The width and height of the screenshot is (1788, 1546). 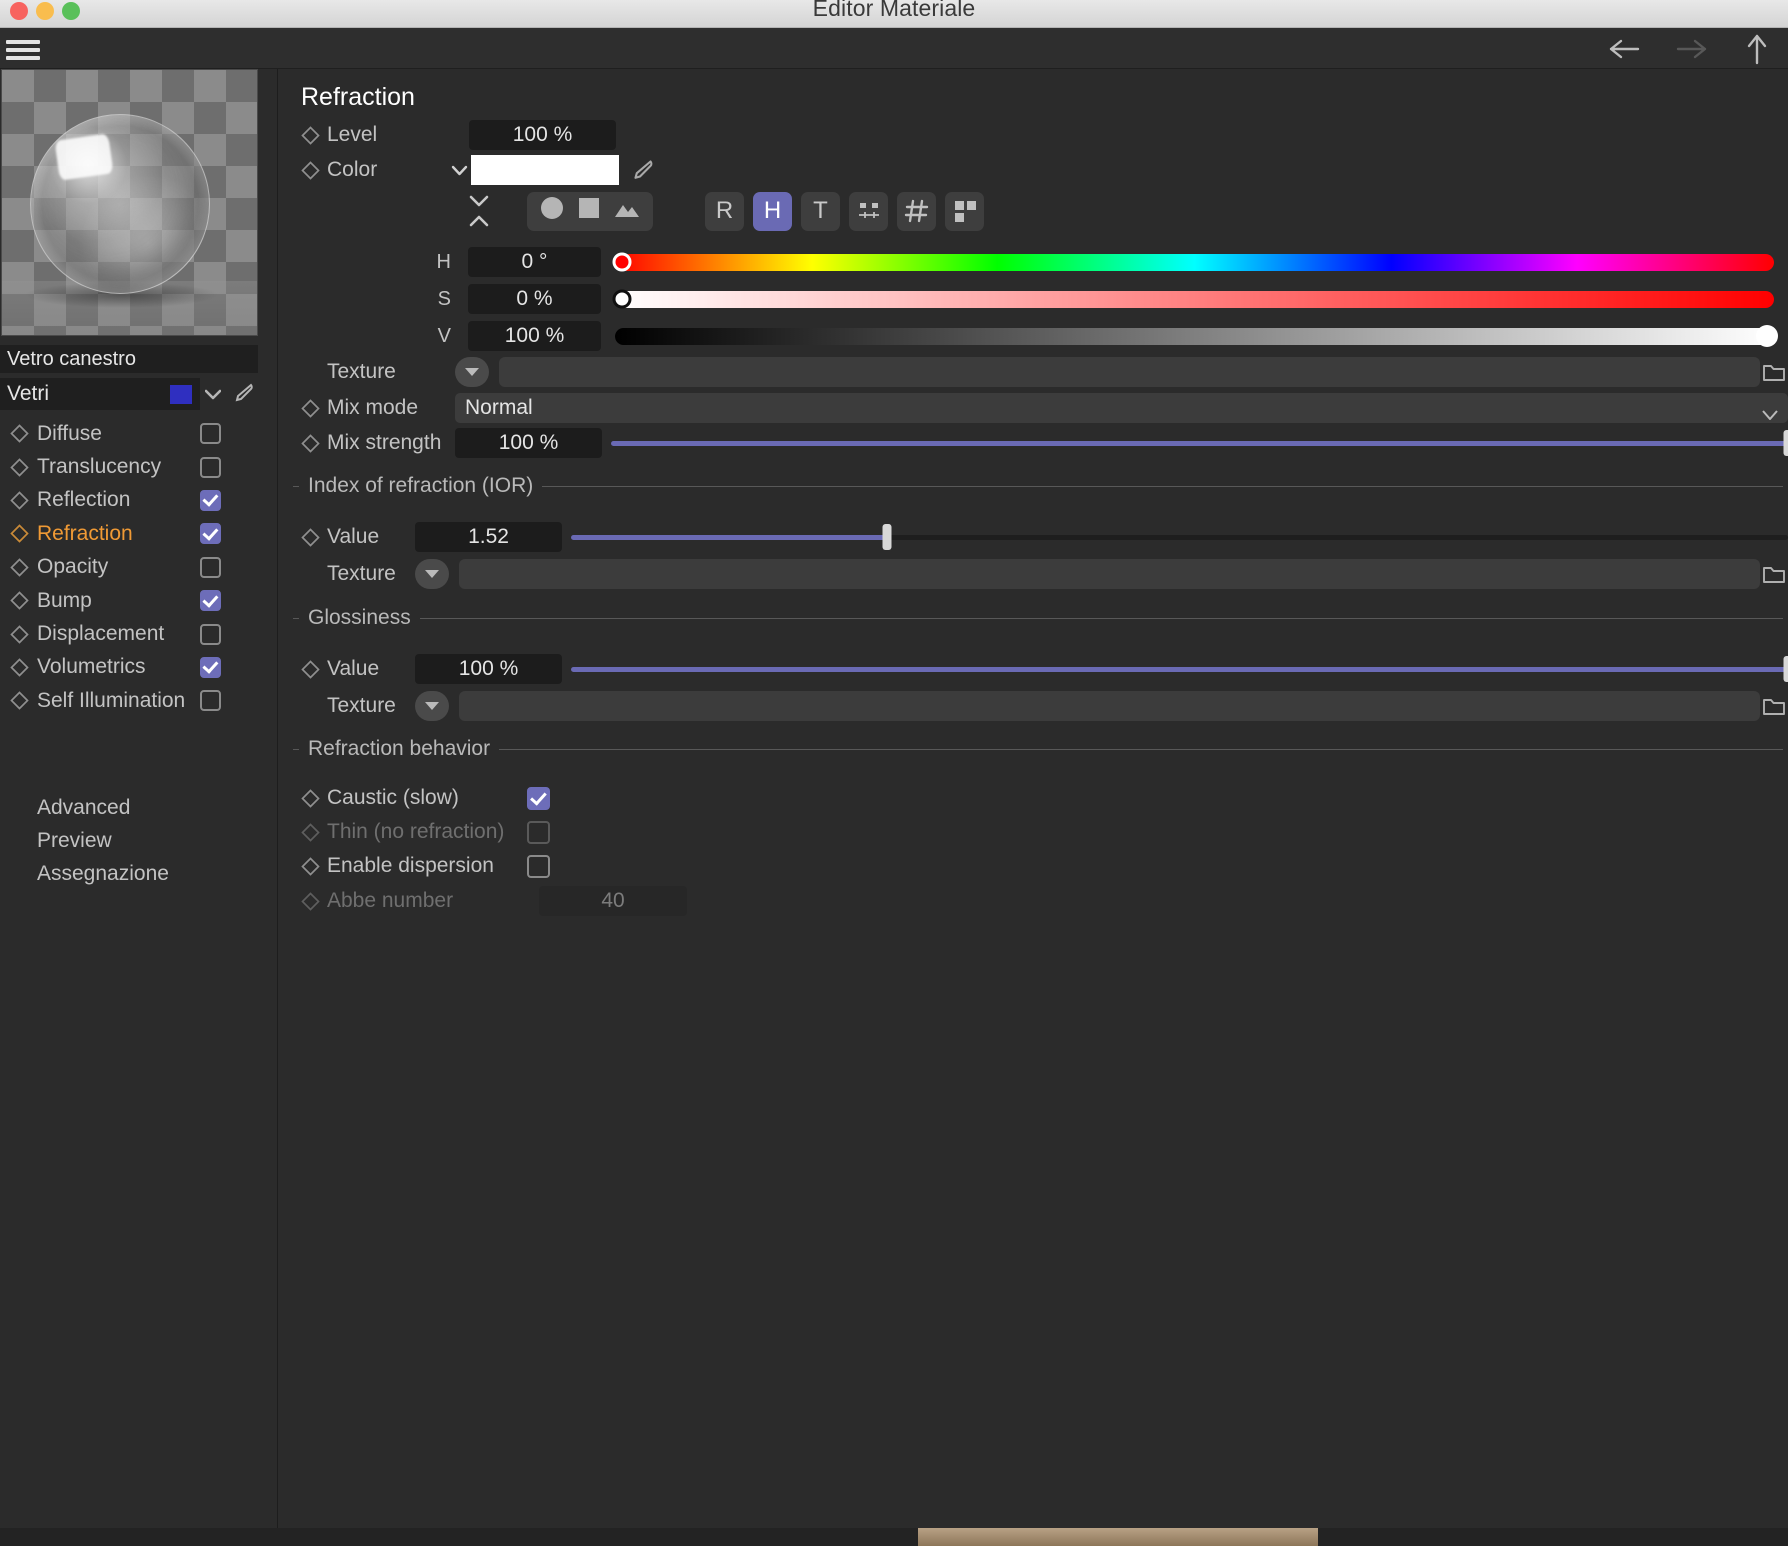 I want to click on mix-strength-slider, so click(x=1199, y=443).